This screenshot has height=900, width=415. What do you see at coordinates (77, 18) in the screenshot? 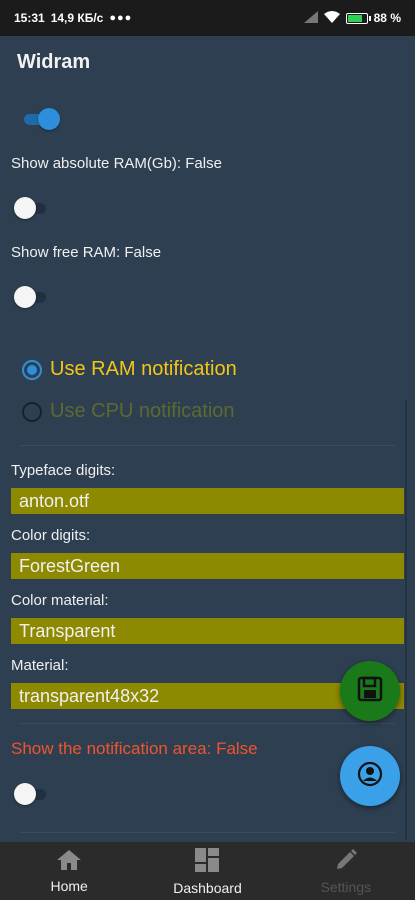
I see `status-speed: 14,9 КБ/с` at bounding box center [77, 18].